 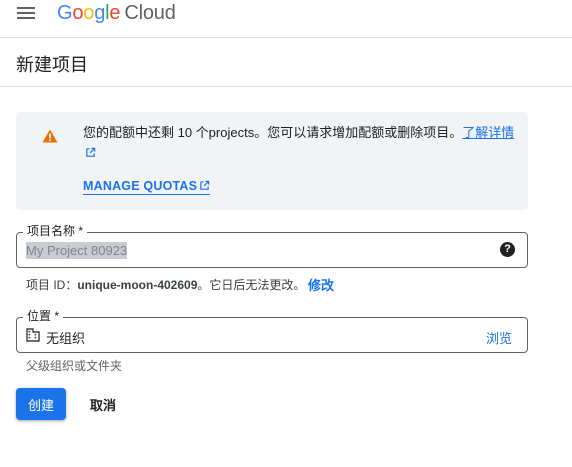 What do you see at coordinates (77, 250) in the screenshot?
I see `project-name-input: My Project 80923` at bounding box center [77, 250].